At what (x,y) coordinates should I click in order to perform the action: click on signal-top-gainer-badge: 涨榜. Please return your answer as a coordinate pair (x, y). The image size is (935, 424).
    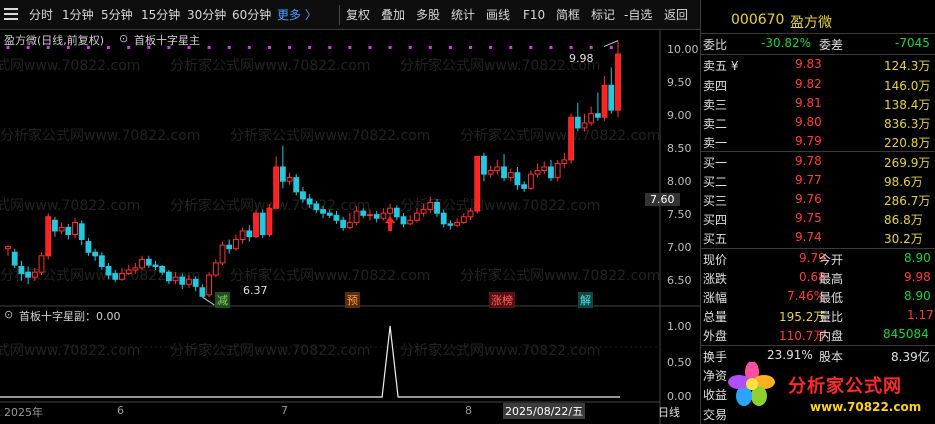
    Looking at the image, I should click on (502, 300).